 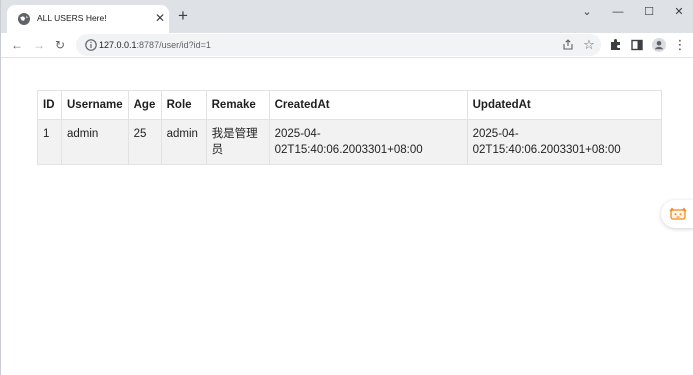 What do you see at coordinates (95, 142) in the screenshot?
I see `cell-username: admin` at bounding box center [95, 142].